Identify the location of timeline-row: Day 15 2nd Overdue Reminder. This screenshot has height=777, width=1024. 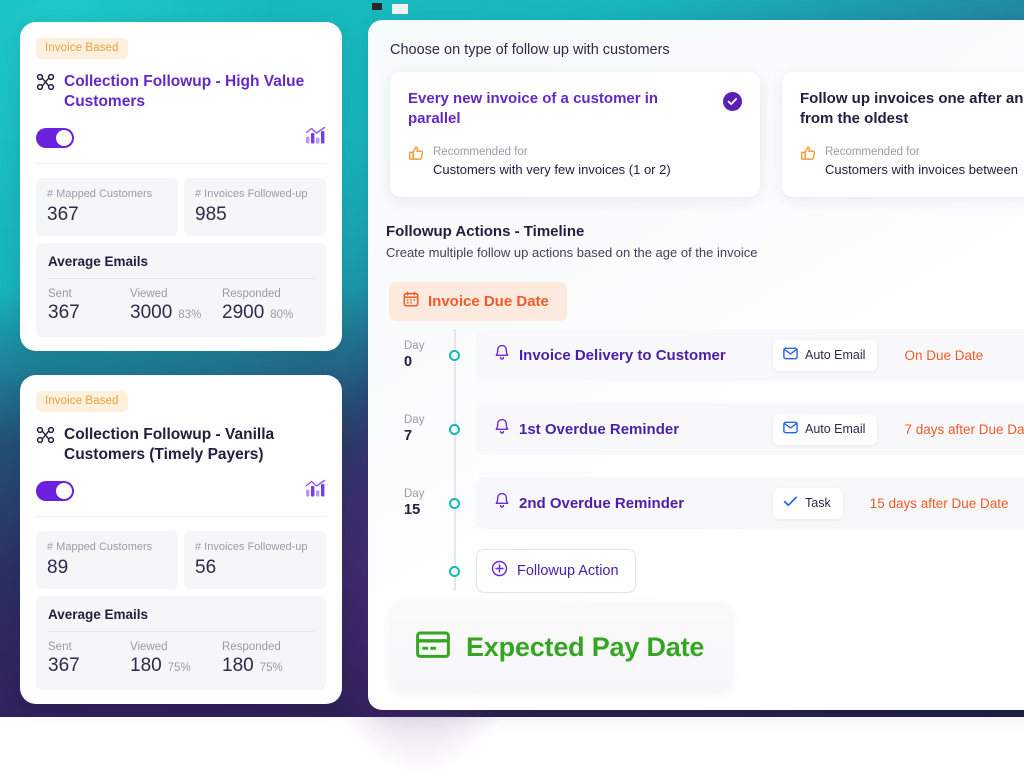
(705, 503).